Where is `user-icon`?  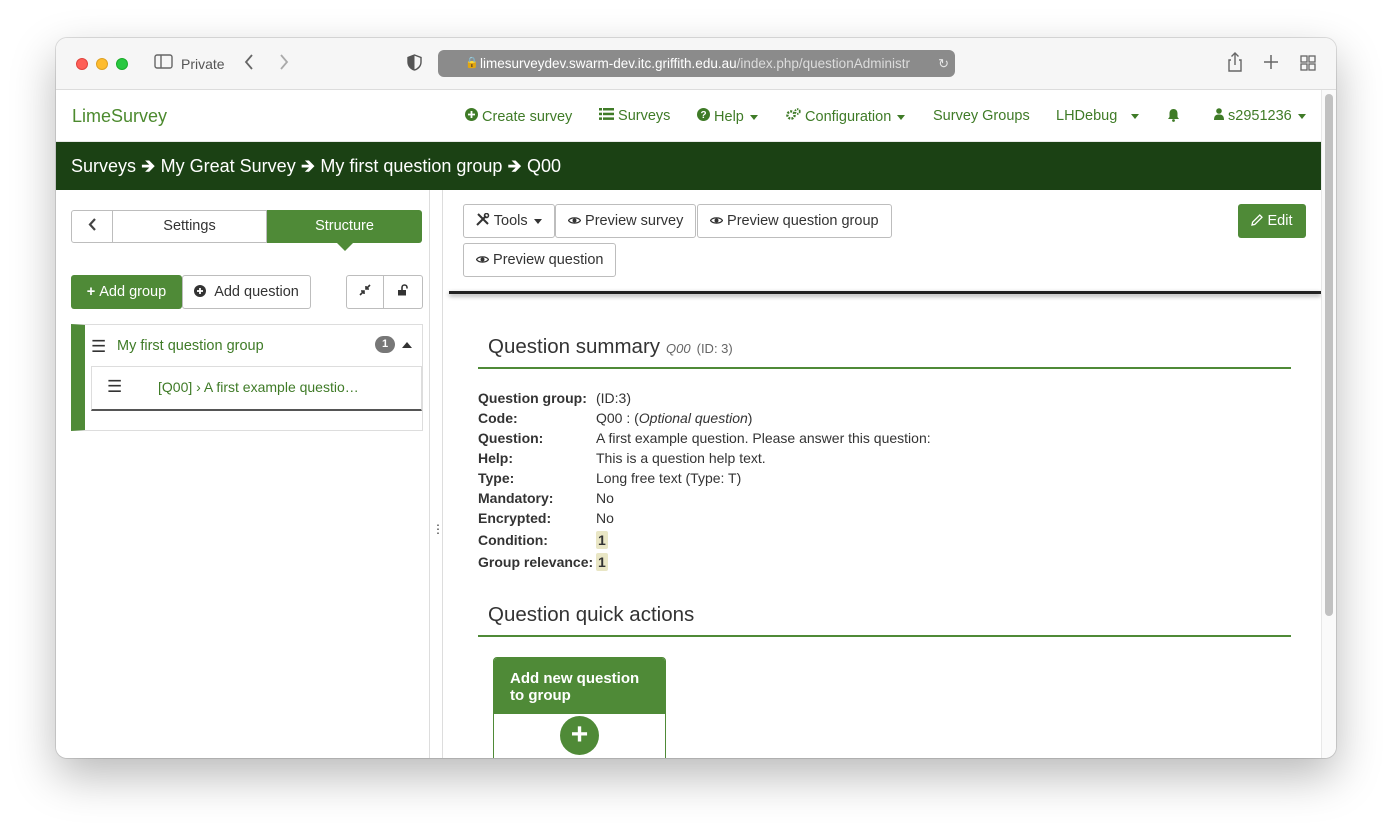 user-icon is located at coordinates (1221, 116).